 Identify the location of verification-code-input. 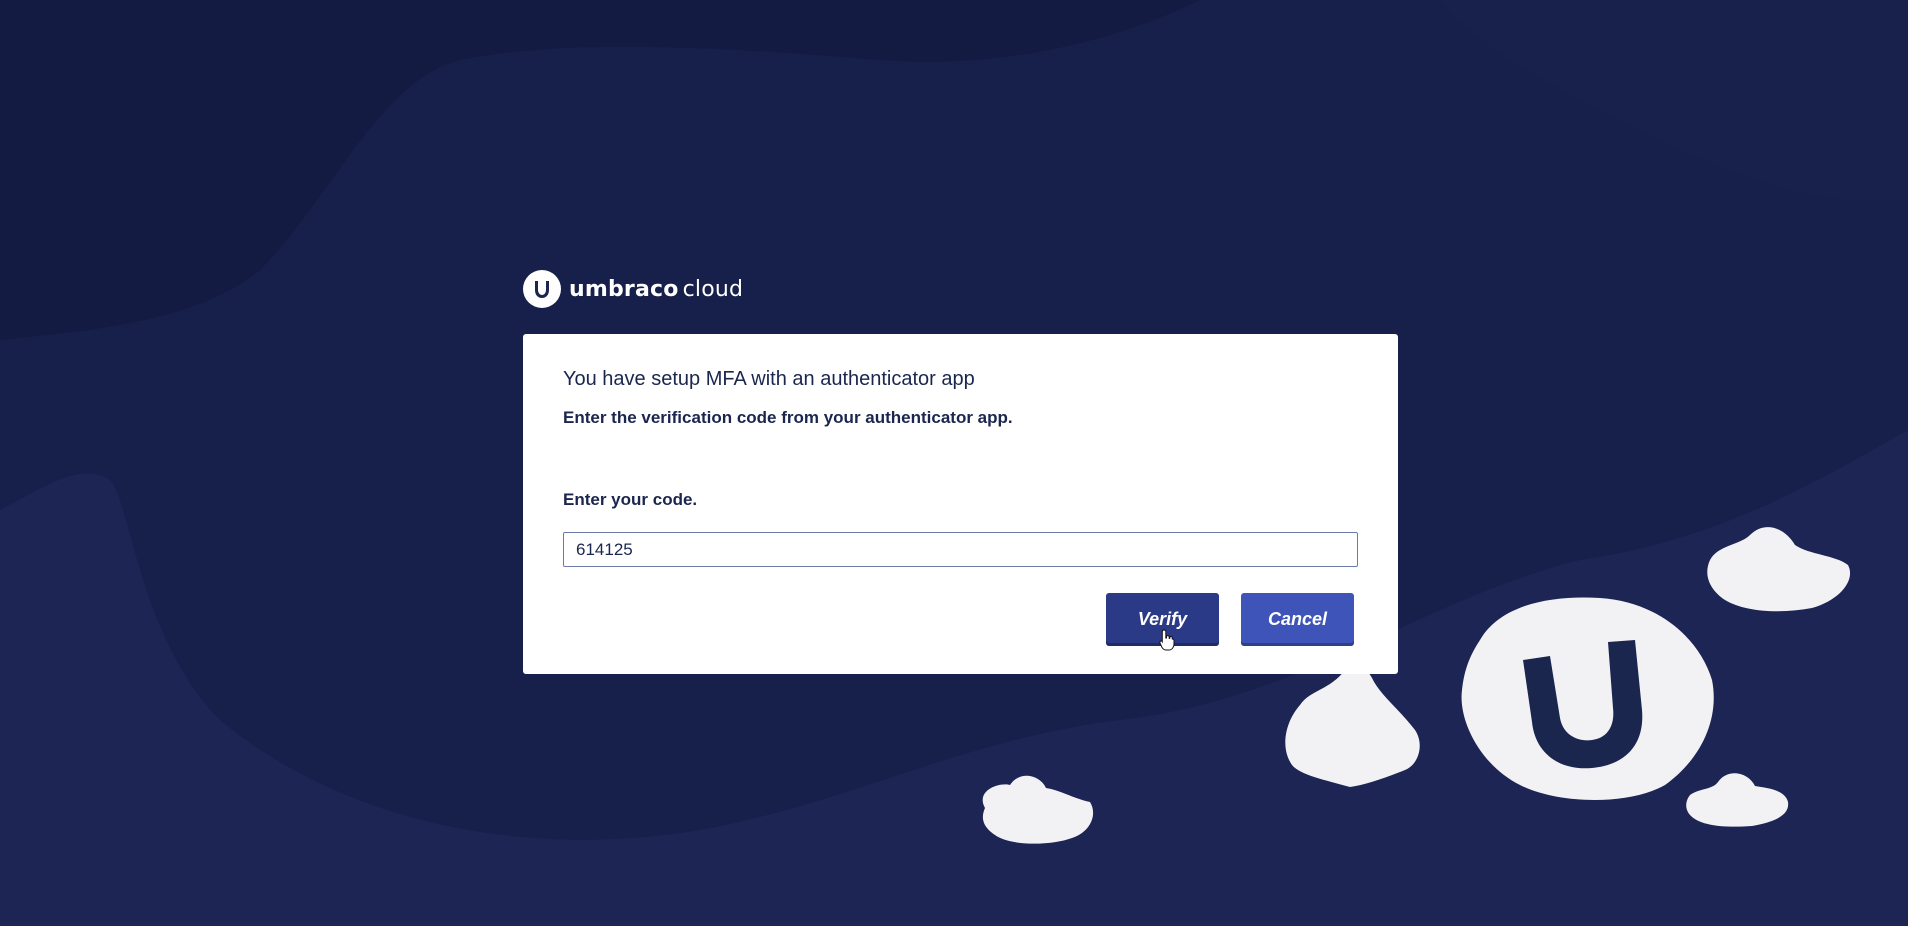
(960, 549).